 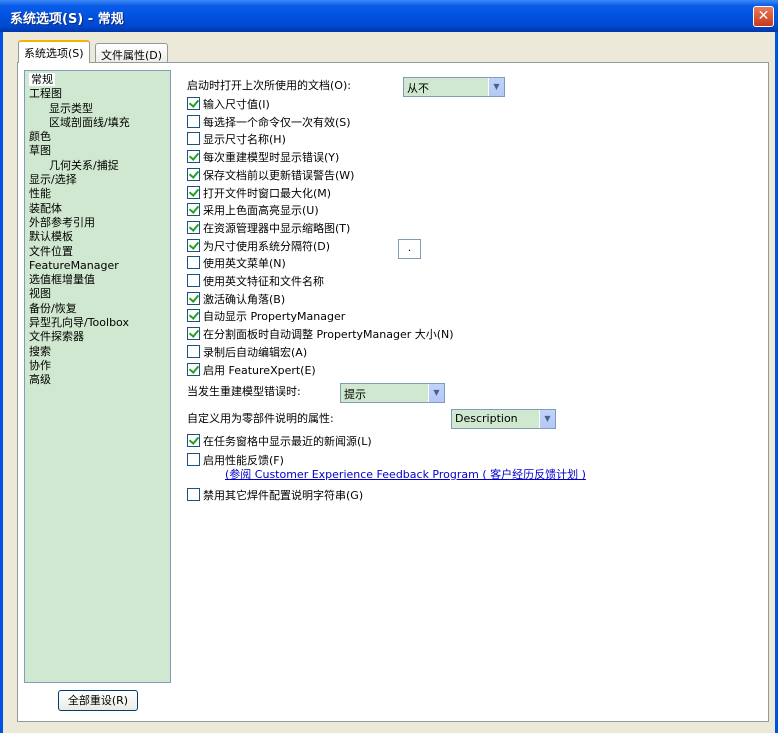 What do you see at coordinates (67, 19) in the screenshot?
I see `window-title: 系统选项(S) - 常规` at bounding box center [67, 19].